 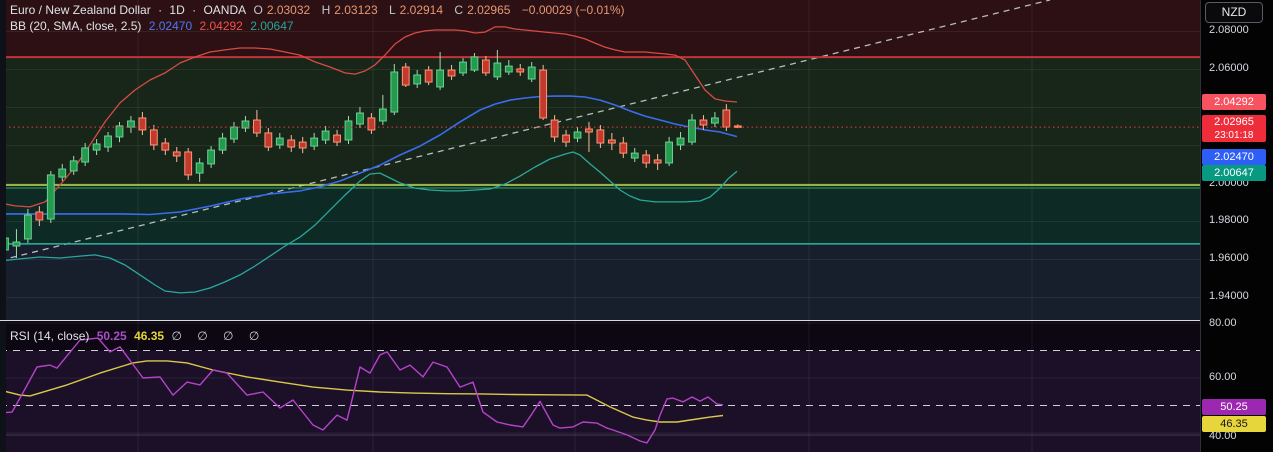 I want to click on rsi-ma-value: 46.35, so click(x=149, y=336).